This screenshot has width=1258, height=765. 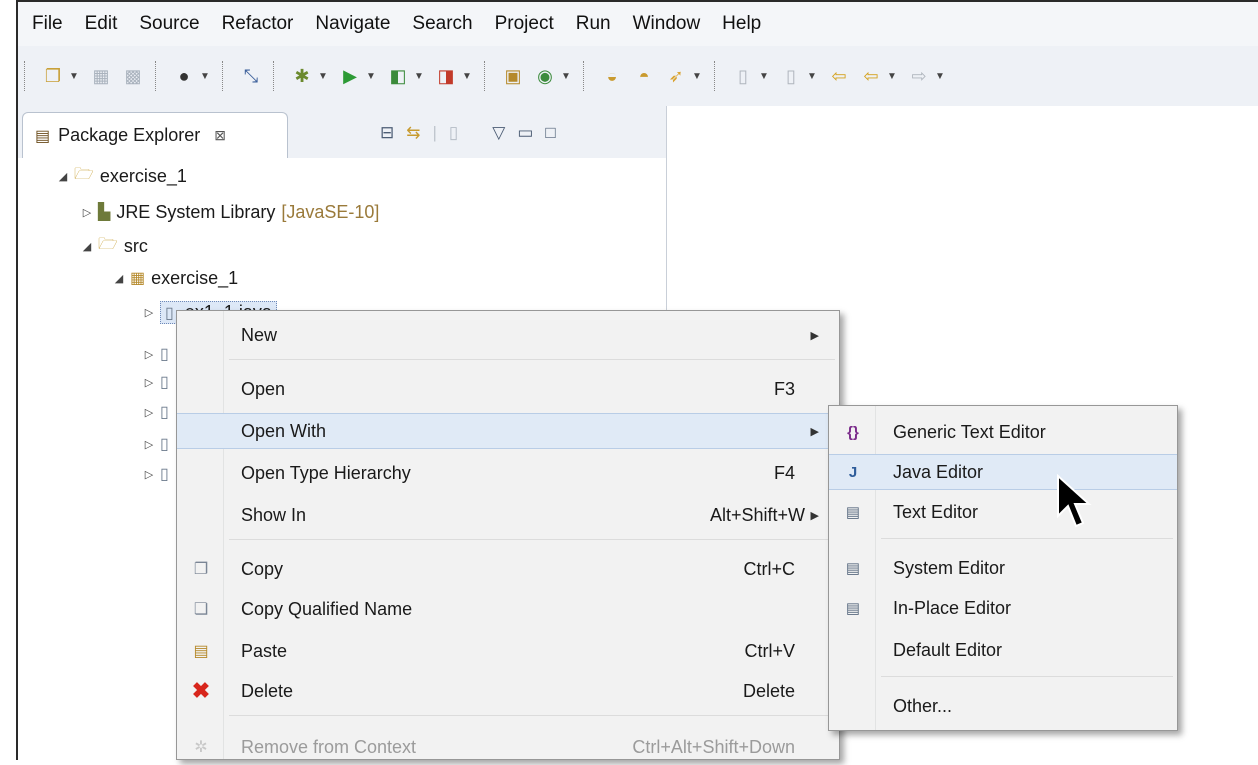 What do you see at coordinates (114, 246) in the screenshot?
I see `tree-item-src: ◢ 🗁 src` at bounding box center [114, 246].